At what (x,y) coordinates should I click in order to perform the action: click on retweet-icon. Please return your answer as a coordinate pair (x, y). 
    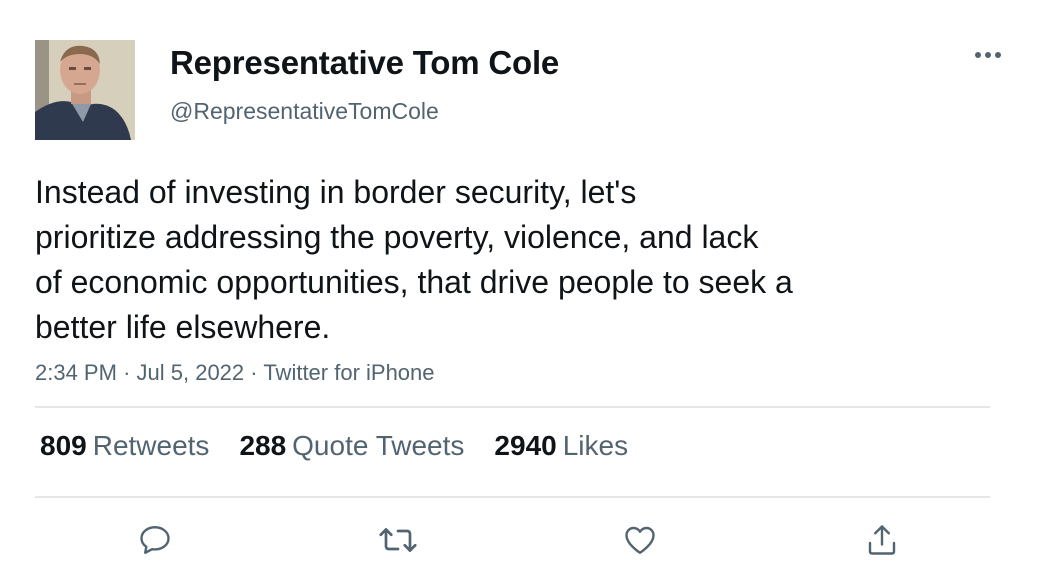
    Looking at the image, I should click on (398, 540).